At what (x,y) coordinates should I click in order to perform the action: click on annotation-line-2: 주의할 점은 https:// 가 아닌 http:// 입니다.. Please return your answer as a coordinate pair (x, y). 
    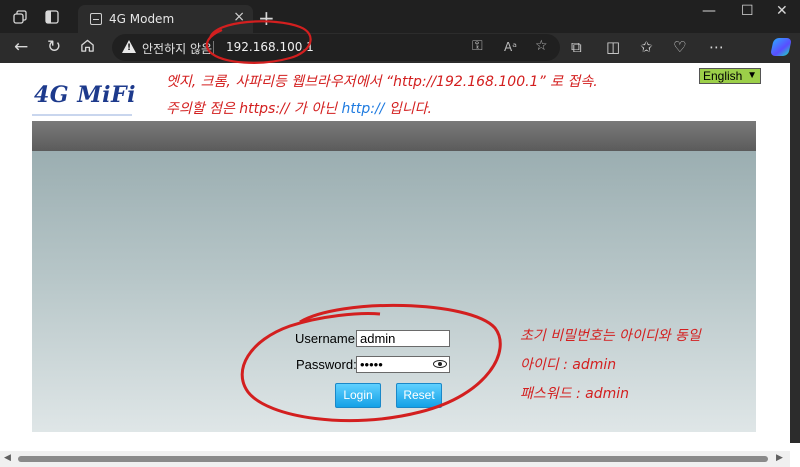
    Looking at the image, I should click on (299, 108).